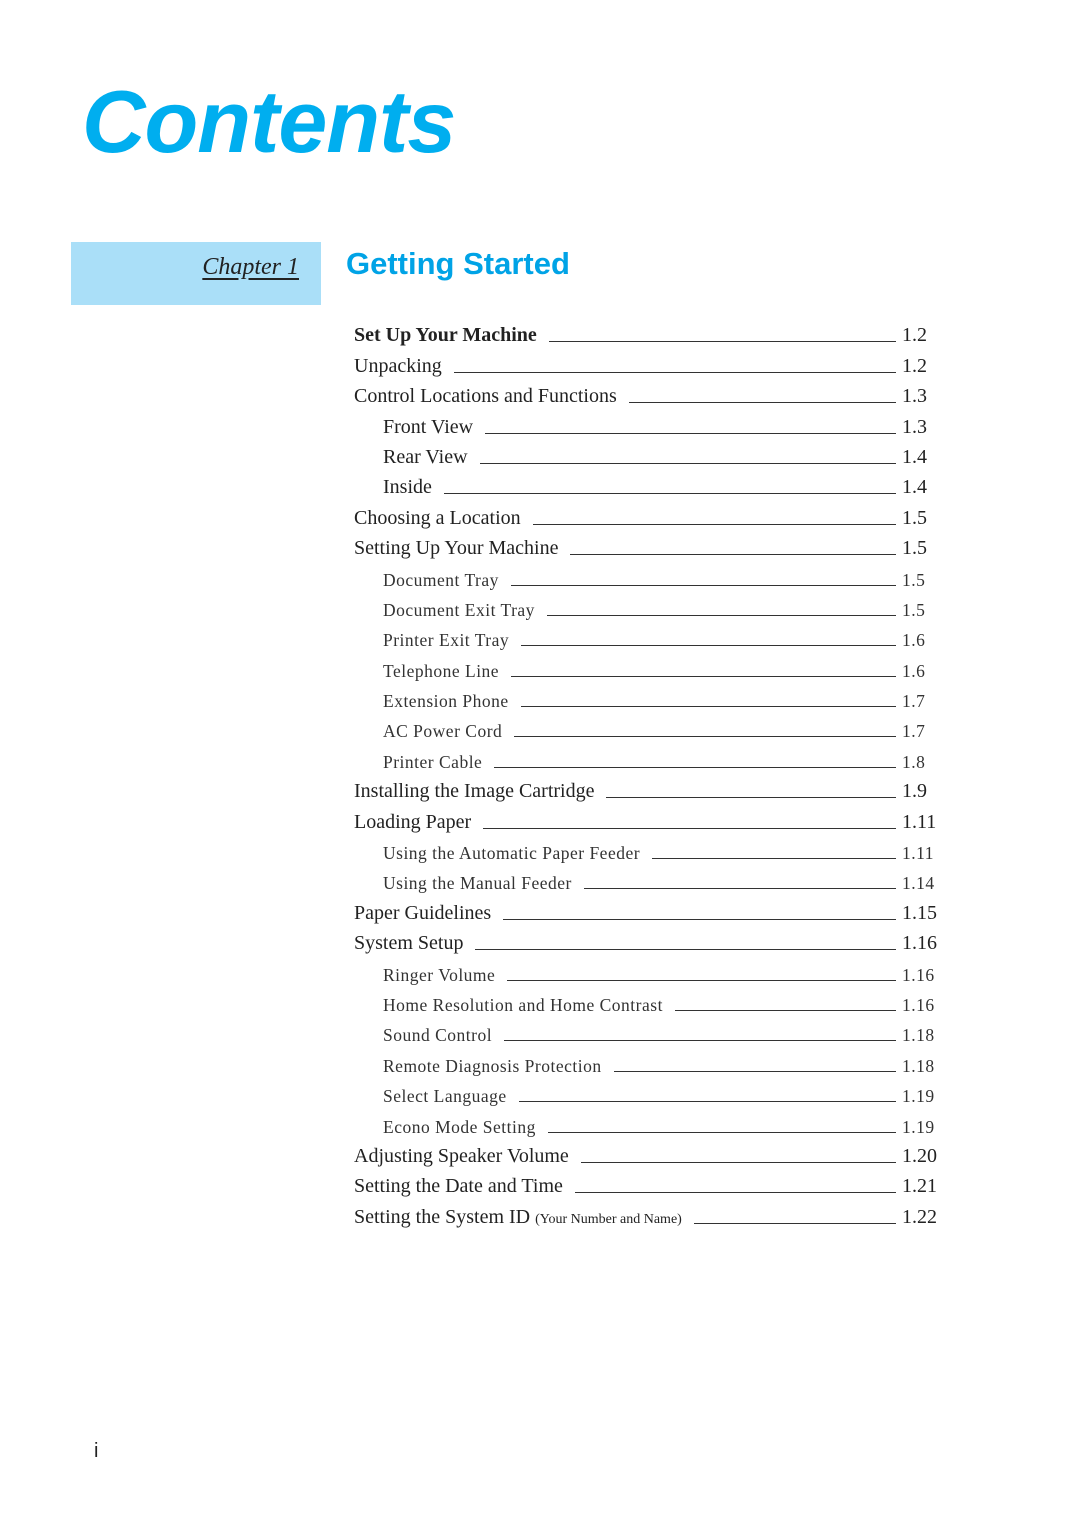 The height and width of the screenshot is (1526, 1080). I want to click on toc-entry-title-text: Control Locations and Functions, so click(485, 396).